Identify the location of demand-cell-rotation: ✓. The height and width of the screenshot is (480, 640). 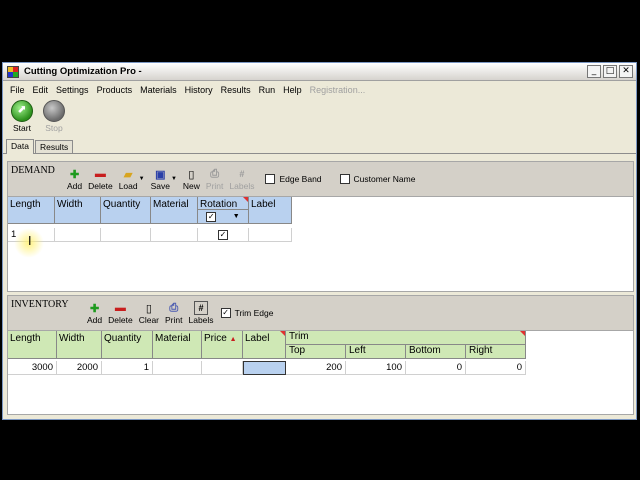
(223, 235).